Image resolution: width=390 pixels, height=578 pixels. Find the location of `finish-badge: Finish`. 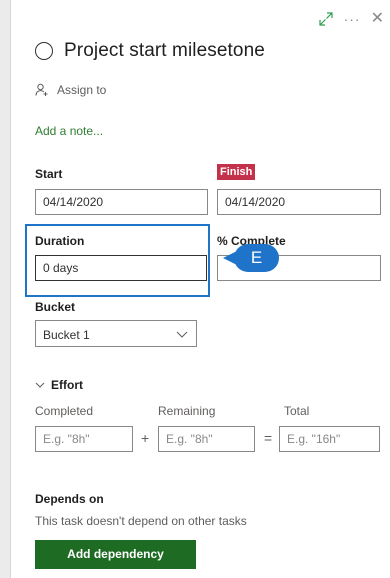

finish-badge: Finish is located at coordinates (236, 172).